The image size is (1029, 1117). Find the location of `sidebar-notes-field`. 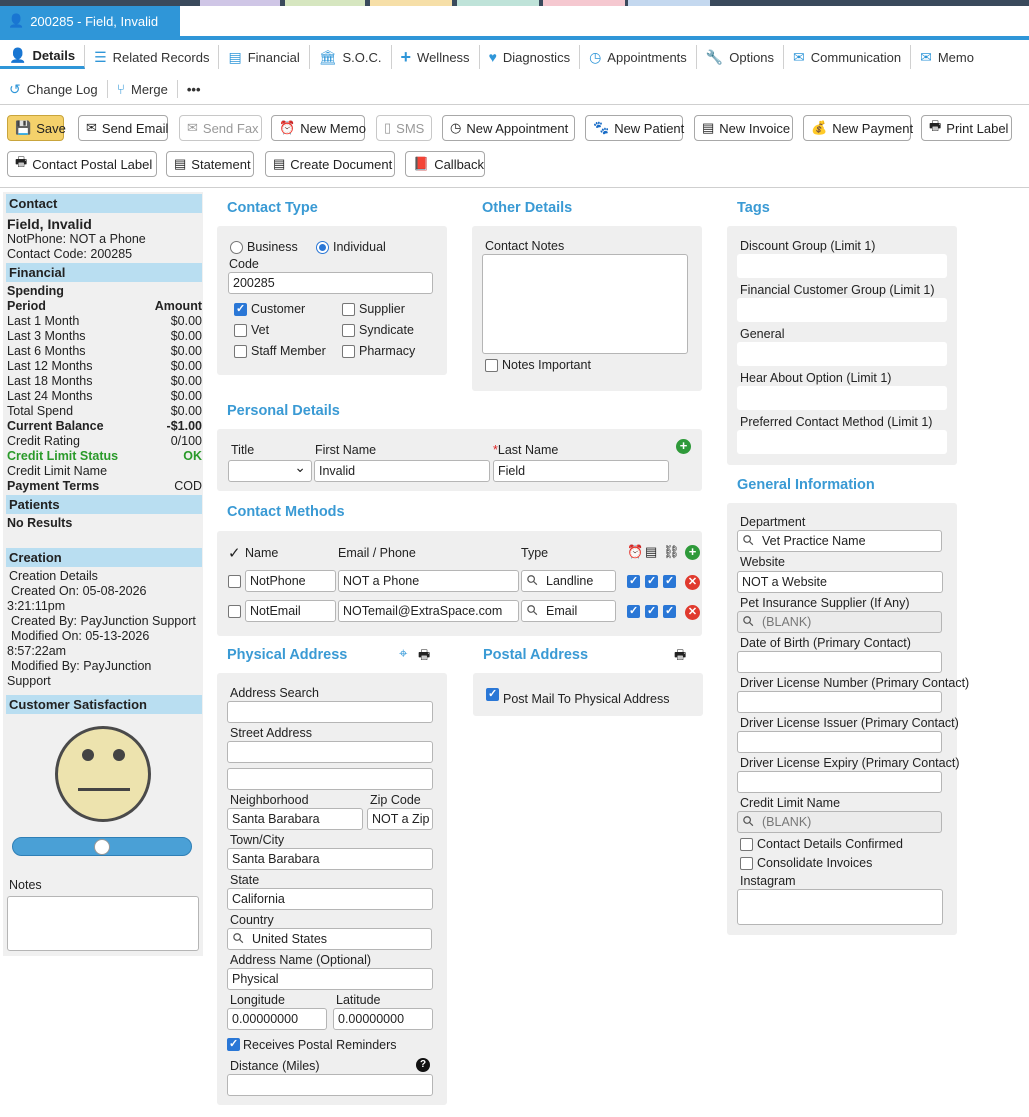

sidebar-notes-field is located at coordinates (103, 923).